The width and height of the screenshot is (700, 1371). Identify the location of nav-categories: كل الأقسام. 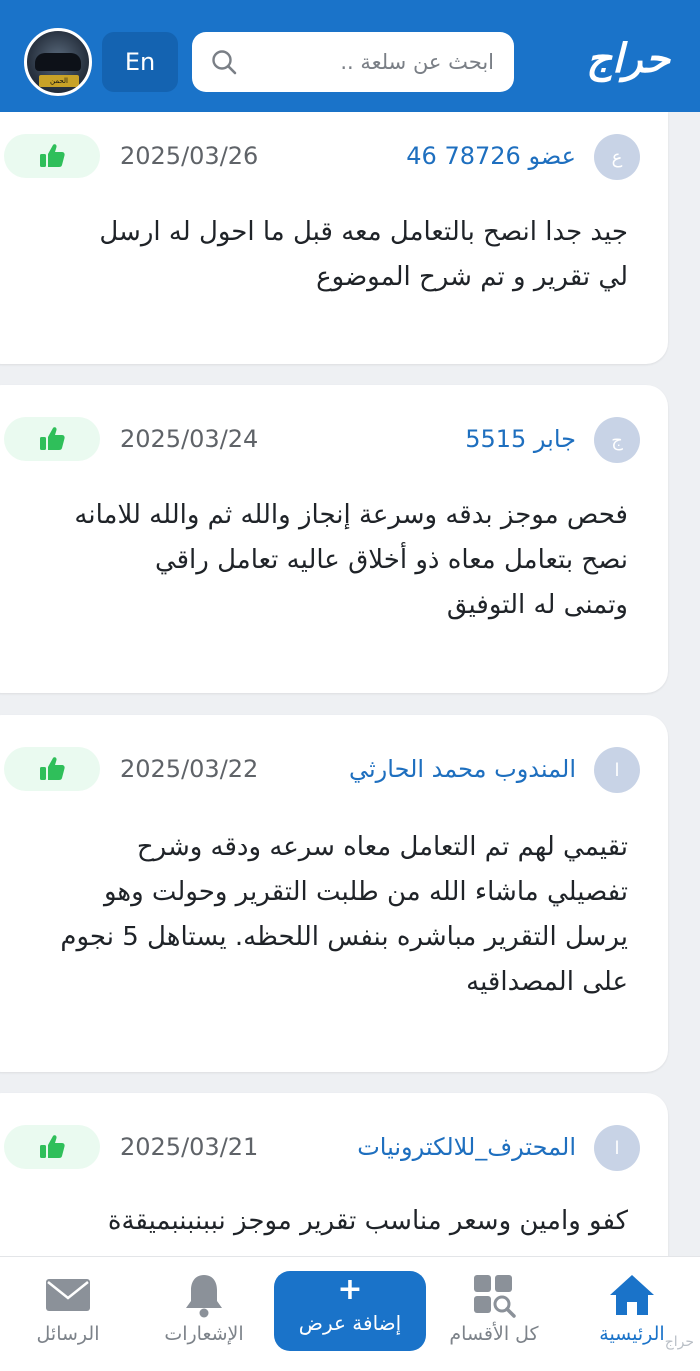
(494, 1314).